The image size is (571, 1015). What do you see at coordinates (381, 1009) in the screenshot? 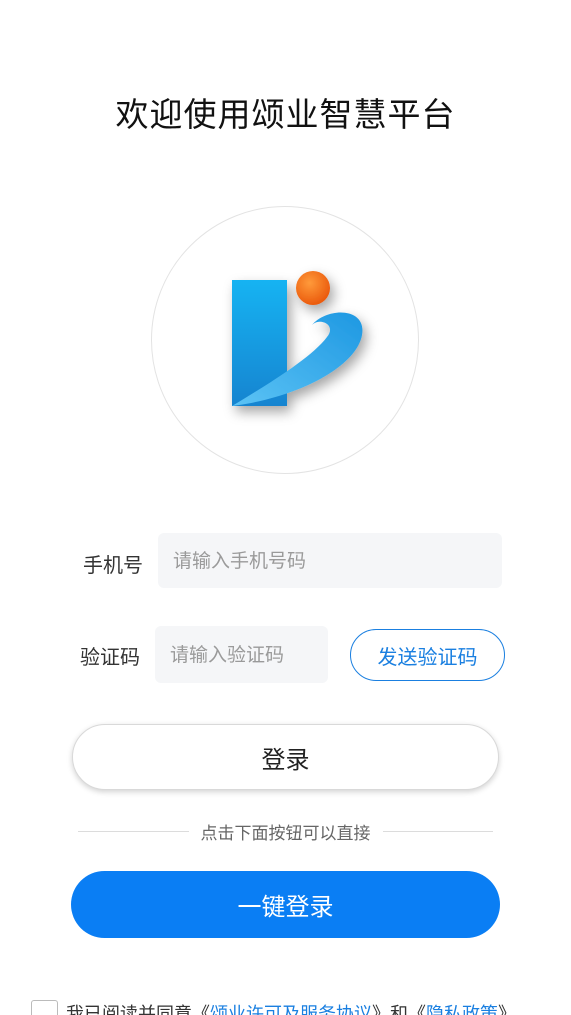
I see `quote-close-1: 》` at bounding box center [381, 1009].